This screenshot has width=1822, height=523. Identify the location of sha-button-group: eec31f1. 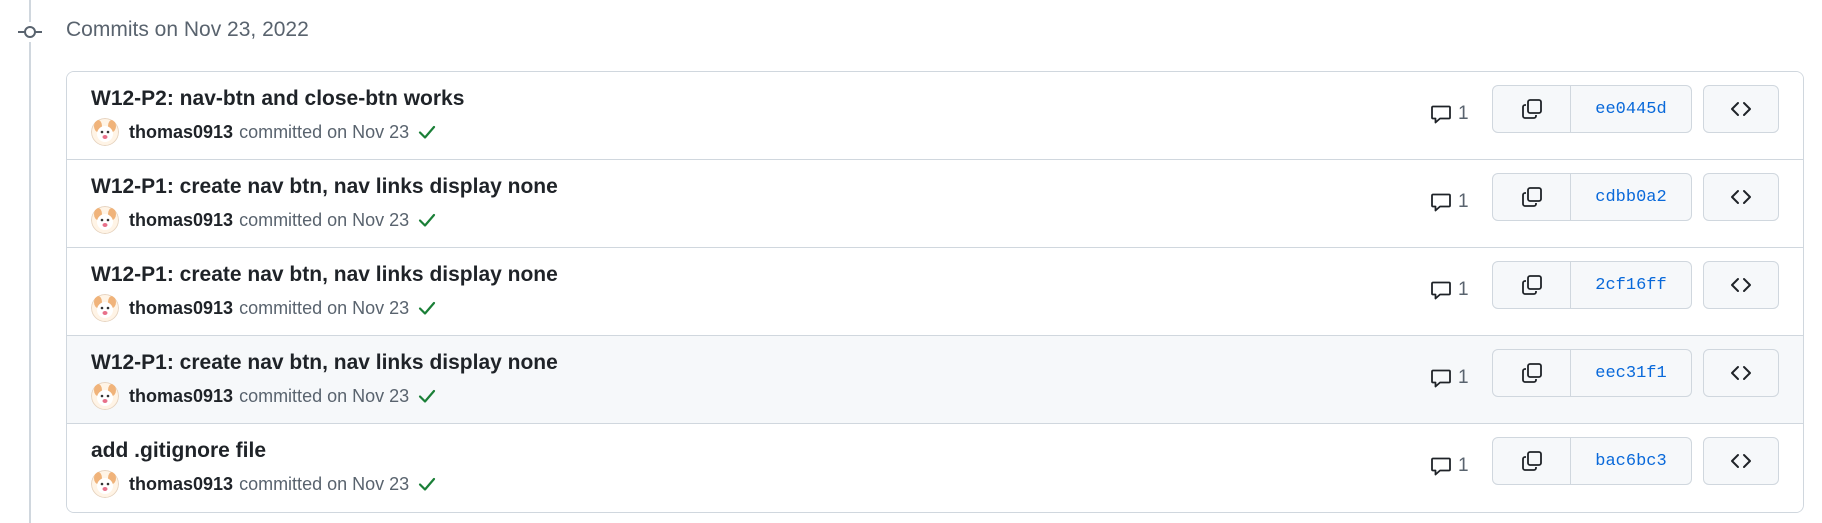
(1592, 373).